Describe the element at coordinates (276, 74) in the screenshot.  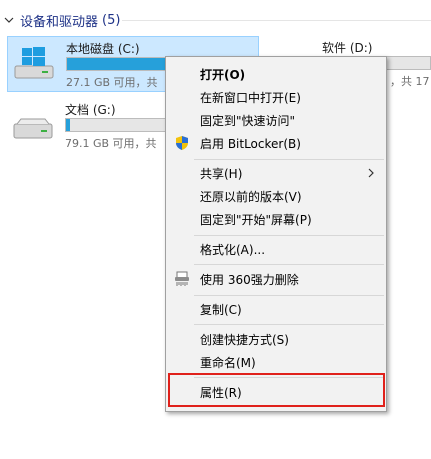
I see `menu-item-open: 打开(O)` at that location.